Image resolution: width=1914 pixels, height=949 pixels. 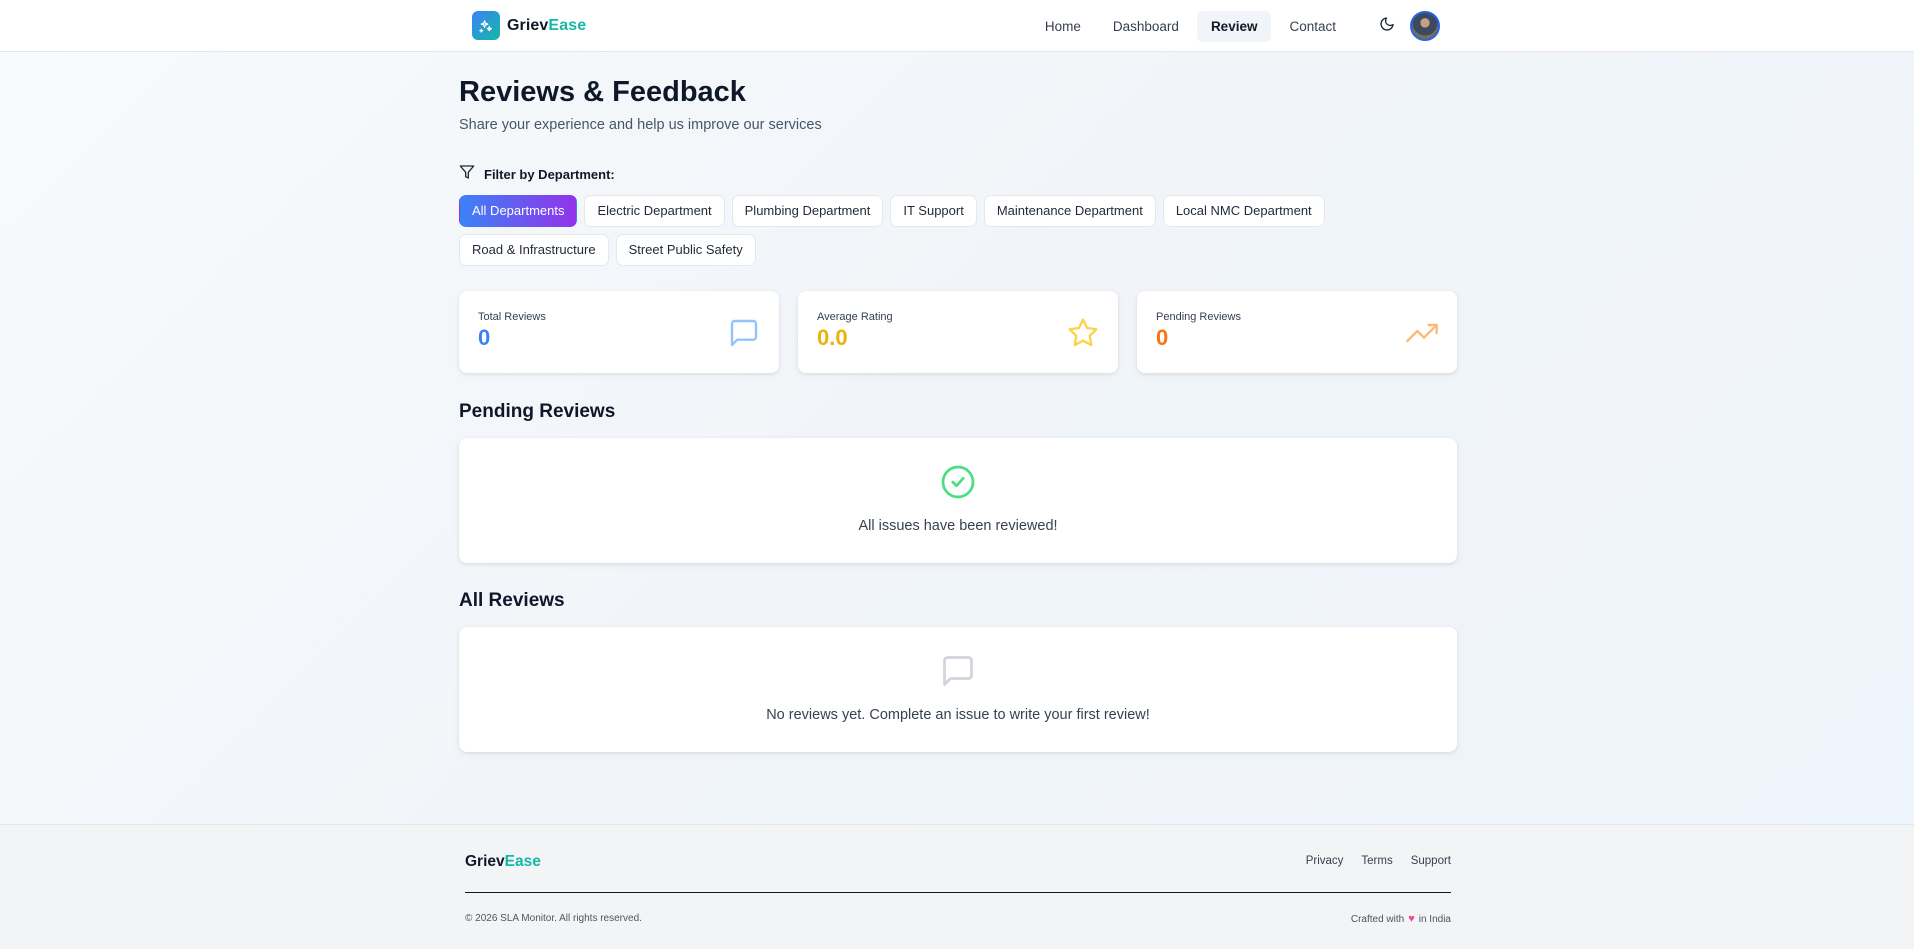 I want to click on footer-divider, so click(x=958, y=892).